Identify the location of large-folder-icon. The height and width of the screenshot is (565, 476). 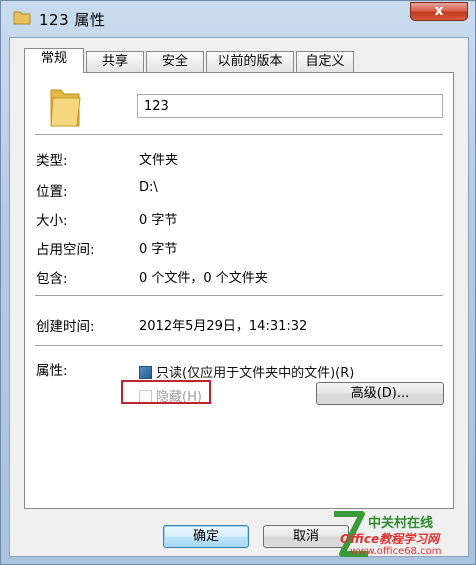
(65, 108).